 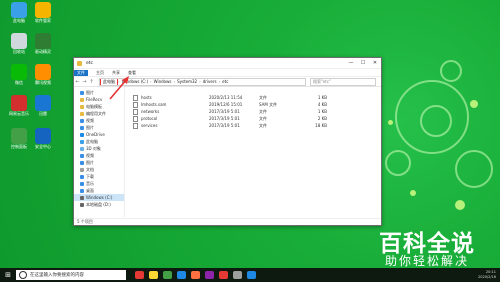 What do you see at coordinates (430, 247) in the screenshot?
I see `watermark-logo: 百科全说 助你轻松解决` at bounding box center [430, 247].